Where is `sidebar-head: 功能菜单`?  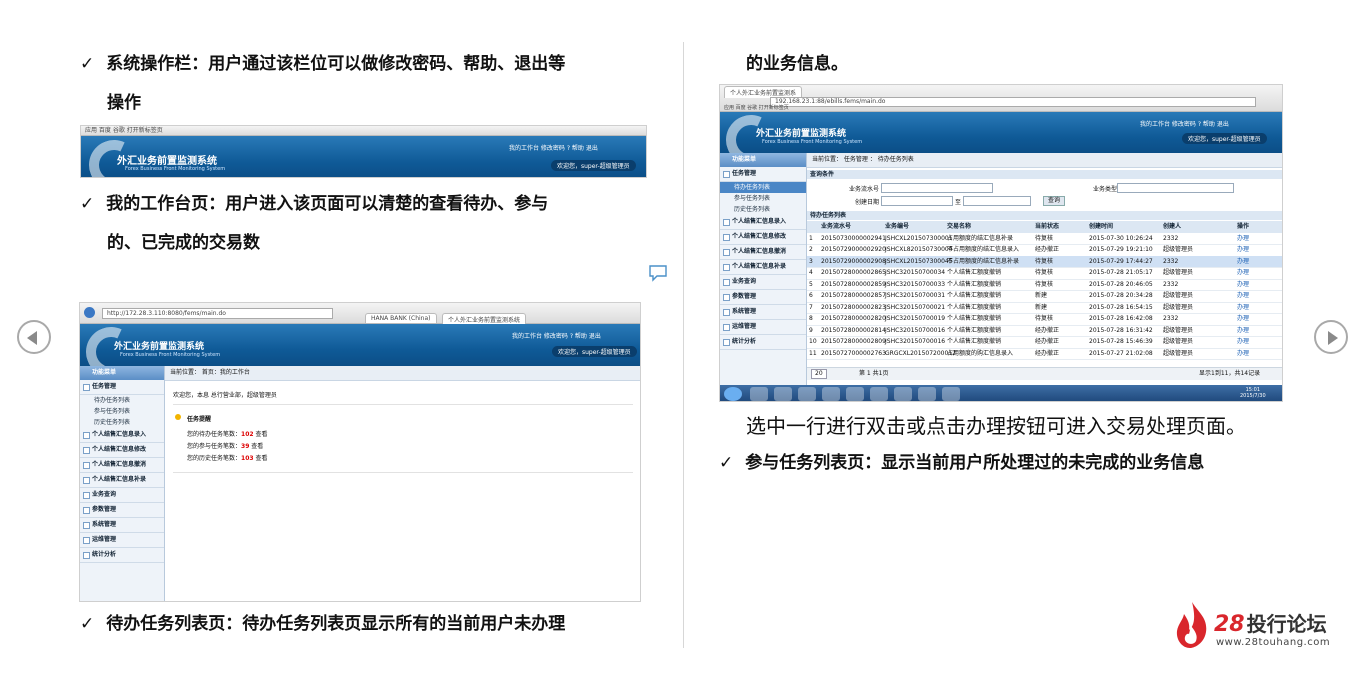 sidebar-head: 功能菜单 is located at coordinates (122, 373).